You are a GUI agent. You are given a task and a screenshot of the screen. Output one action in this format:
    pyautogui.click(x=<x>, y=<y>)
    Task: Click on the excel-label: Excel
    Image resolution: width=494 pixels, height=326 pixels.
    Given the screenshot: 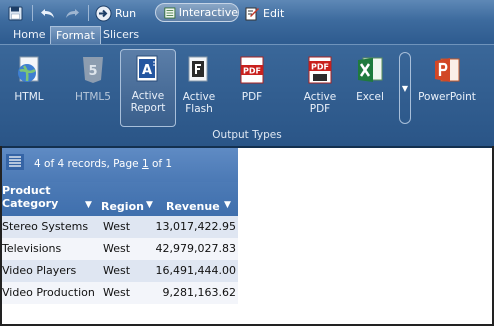 What is the action you would take?
    pyautogui.click(x=370, y=97)
    